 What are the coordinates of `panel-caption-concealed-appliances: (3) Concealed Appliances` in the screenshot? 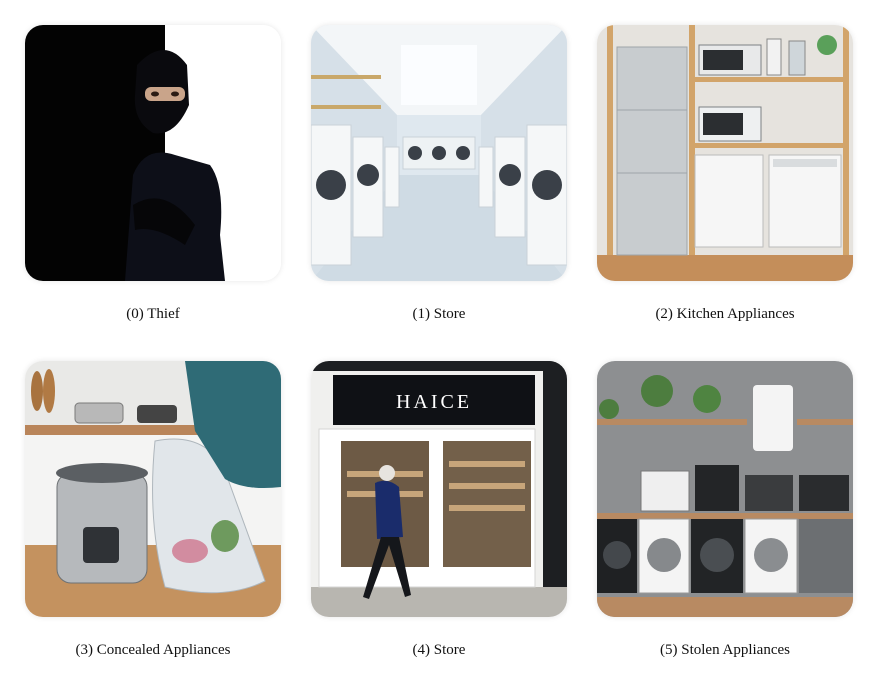 It's located at (153, 650).